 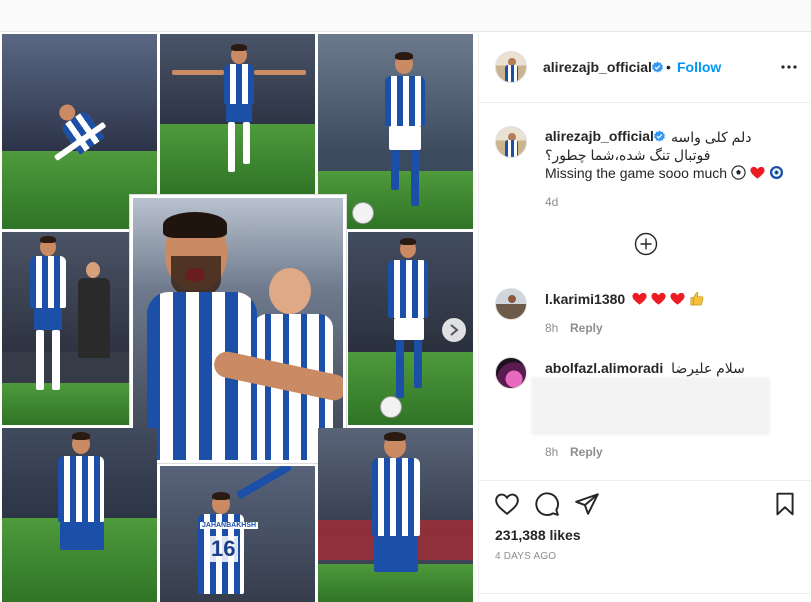 I want to click on collage-tile-hands-on-face, so click(x=395, y=515).